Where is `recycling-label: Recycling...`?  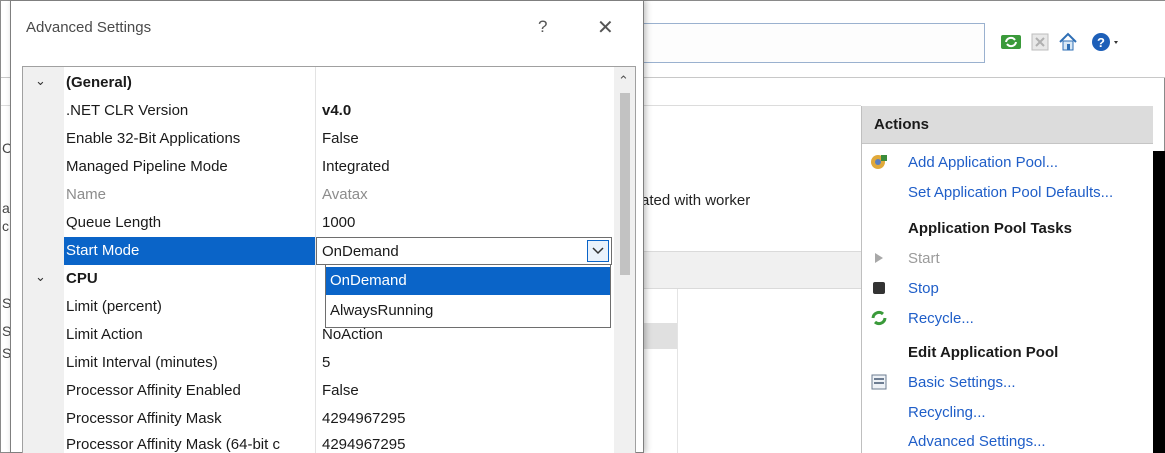
recycling-label: Recycling... is located at coordinates (947, 412).